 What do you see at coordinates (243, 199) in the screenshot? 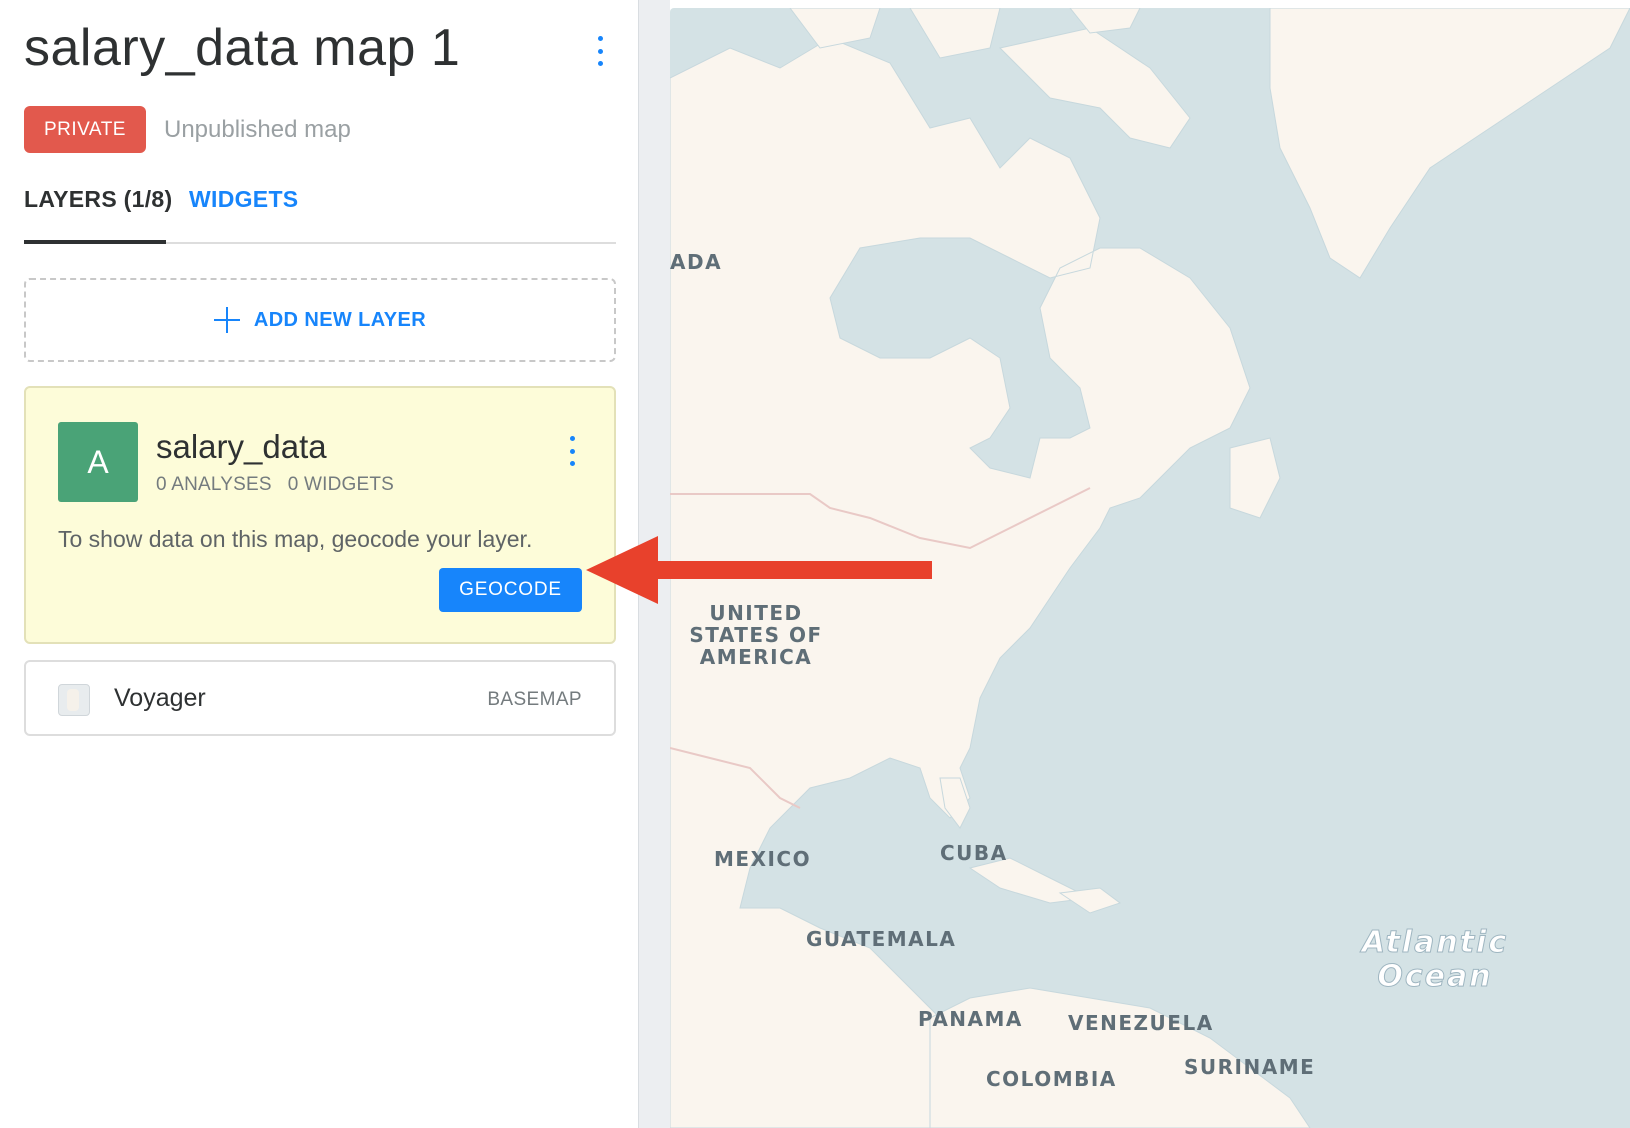
I see `tab-widgets: WIDGETS` at bounding box center [243, 199].